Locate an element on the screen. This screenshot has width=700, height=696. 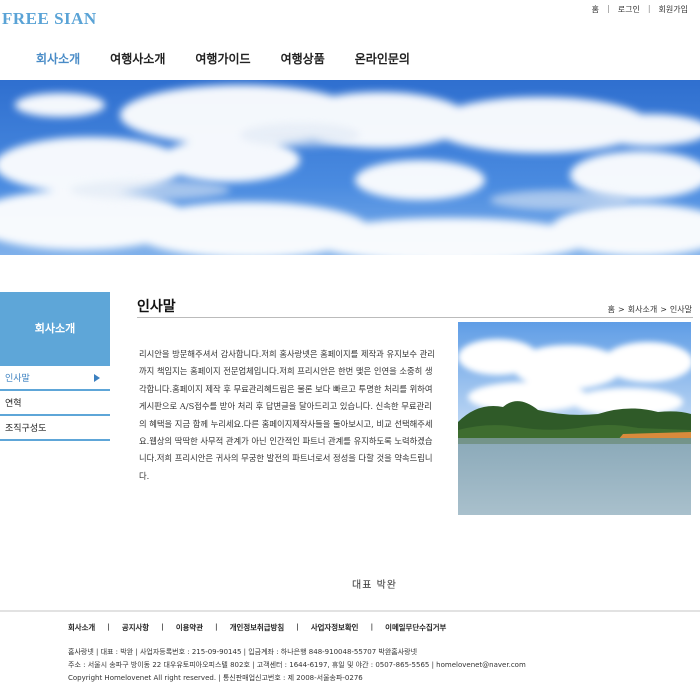
footer-link-business-info: 사업자정보확인 is located at coordinates (335, 627).